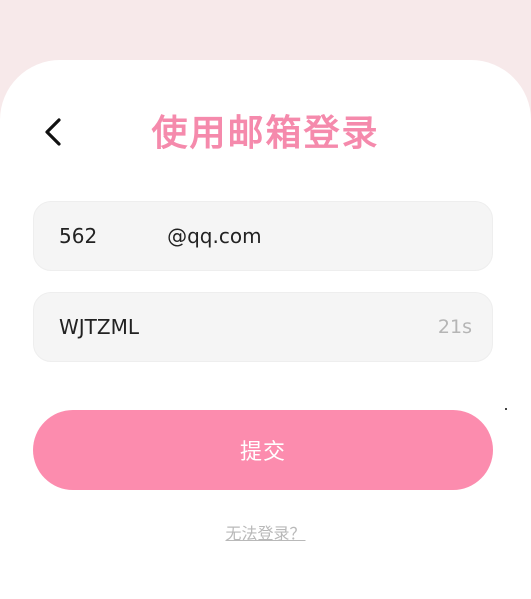  Describe the element at coordinates (265, 236) in the screenshot. I see `email-input` at that location.